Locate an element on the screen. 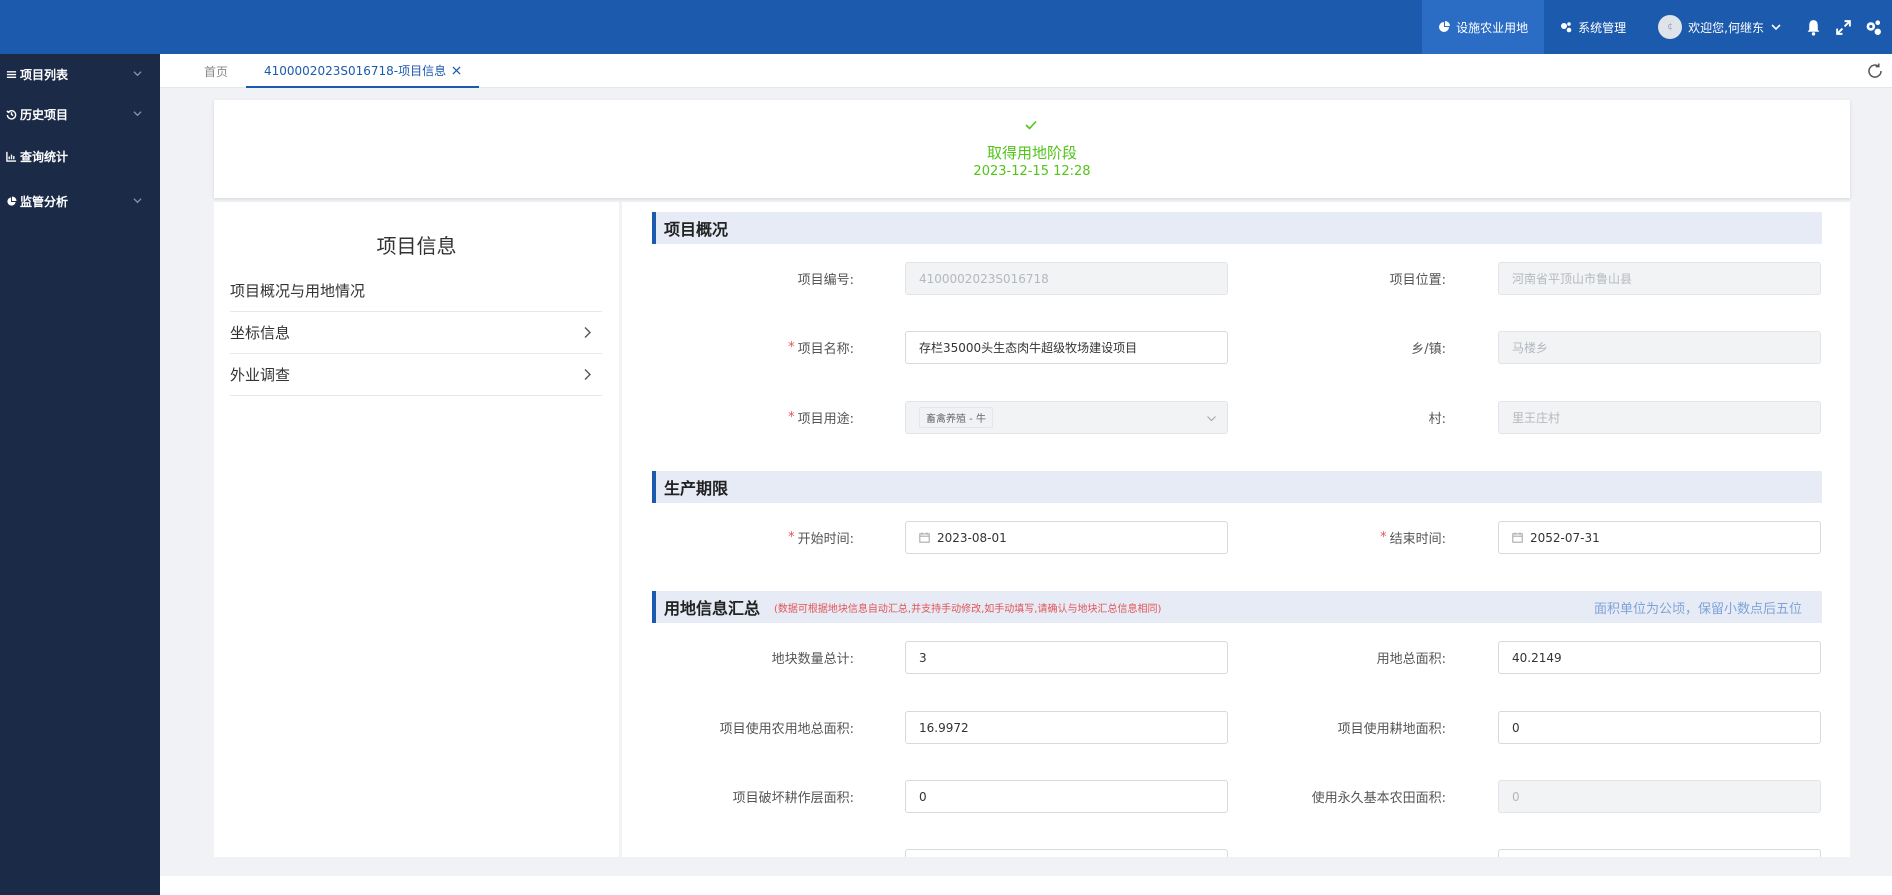 This screenshot has width=1892, height=895. fullscreen-button is located at coordinates (1843, 27).